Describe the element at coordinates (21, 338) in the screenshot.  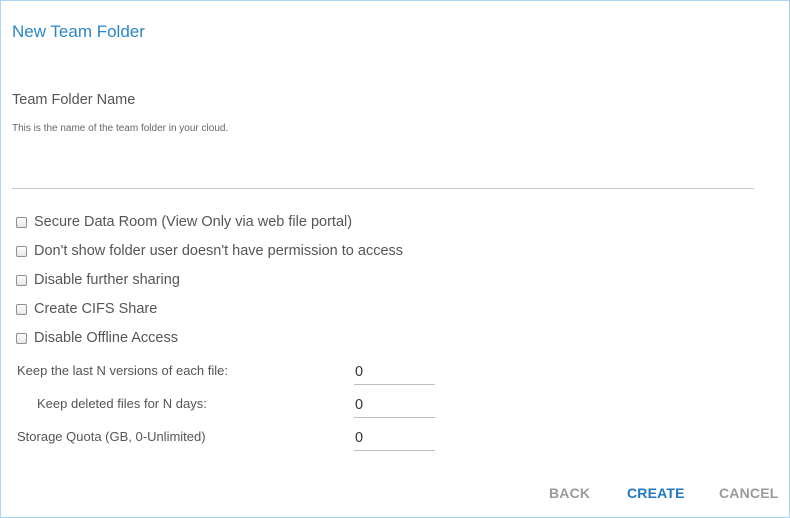
I see `disable-offline-checkbox` at that location.